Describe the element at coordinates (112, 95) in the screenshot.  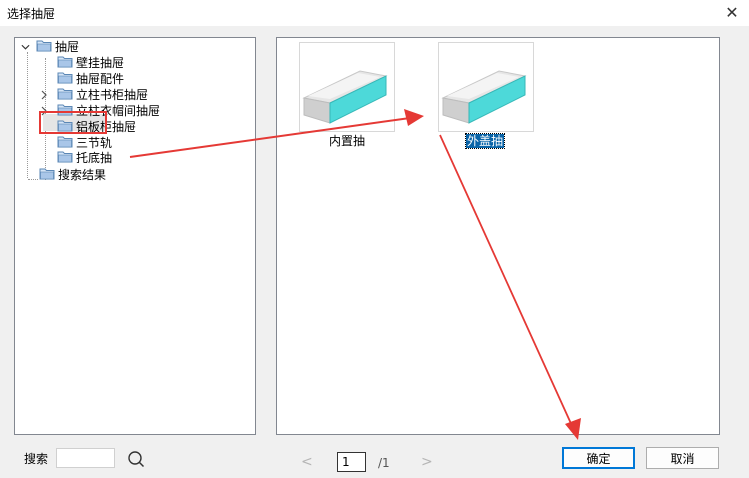
I see `tree-node-label: 立柱书柜抽屉` at that location.